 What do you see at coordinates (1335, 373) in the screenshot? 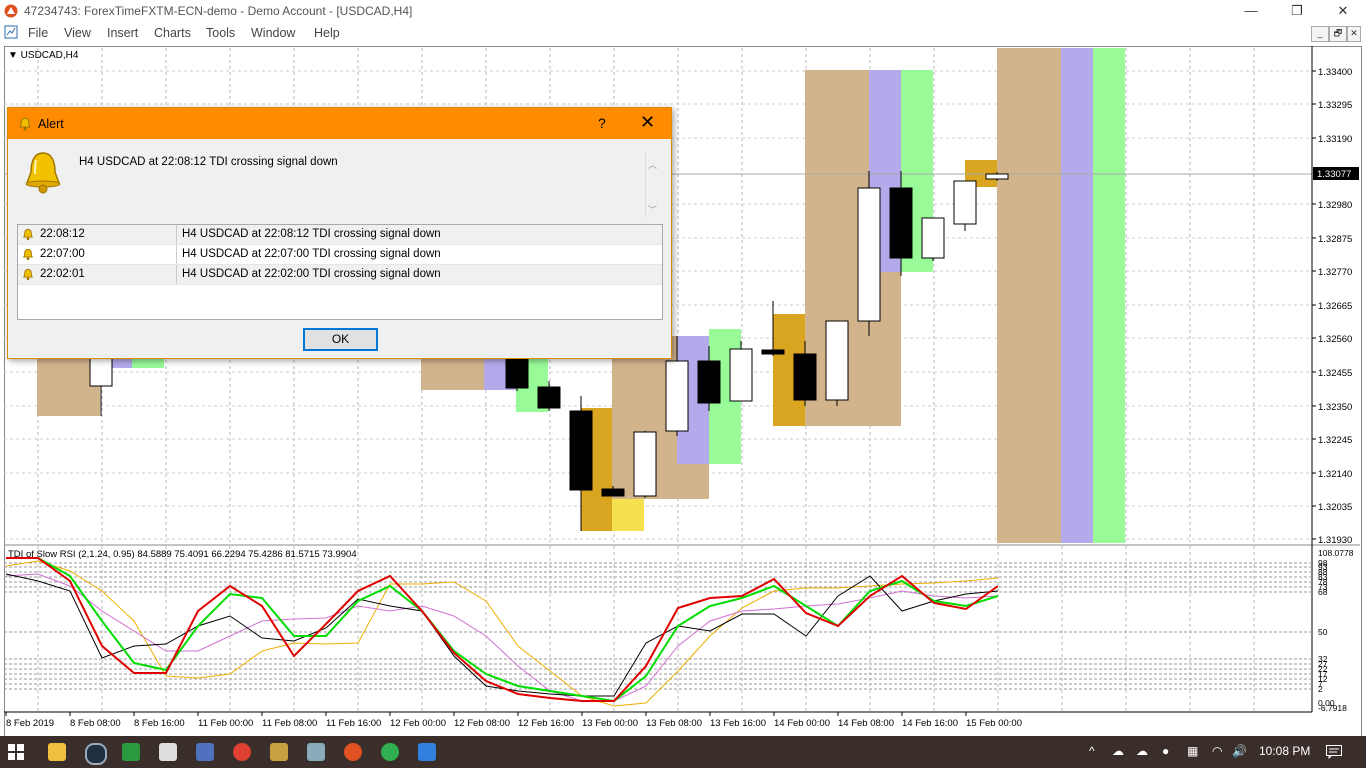
I see `price-label: 1.32455` at bounding box center [1335, 373].